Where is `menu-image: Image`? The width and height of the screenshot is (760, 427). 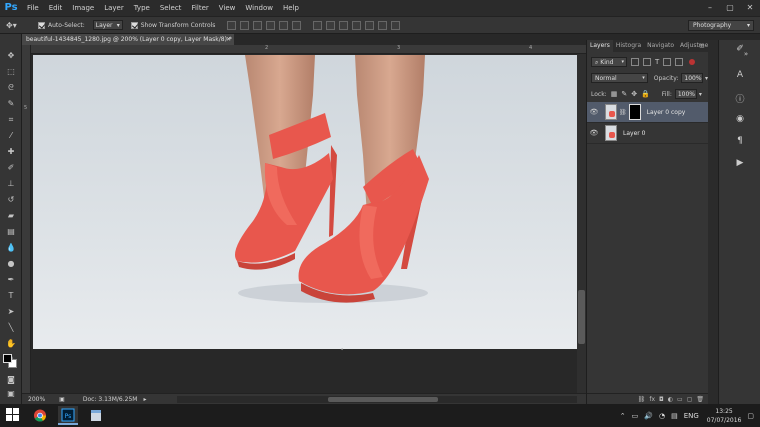 menu-image: Image is located at coordinates (83, 8).